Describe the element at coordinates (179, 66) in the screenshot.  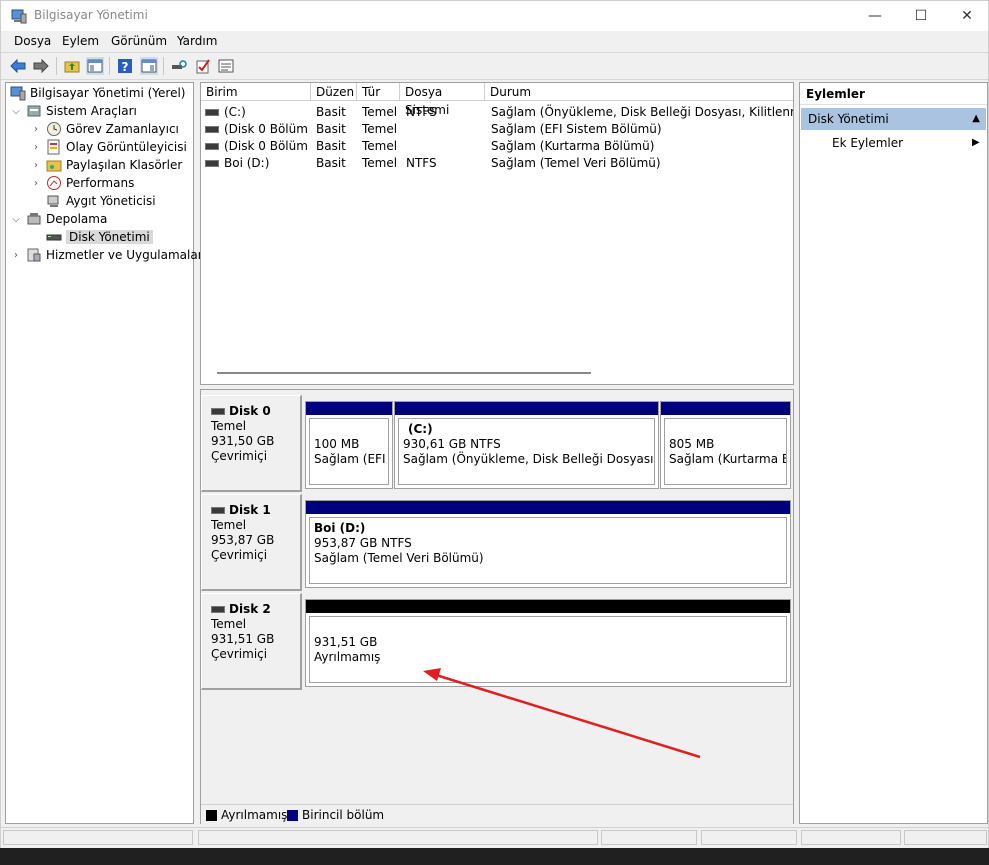
I see `rescan-disks-icon` at that location.